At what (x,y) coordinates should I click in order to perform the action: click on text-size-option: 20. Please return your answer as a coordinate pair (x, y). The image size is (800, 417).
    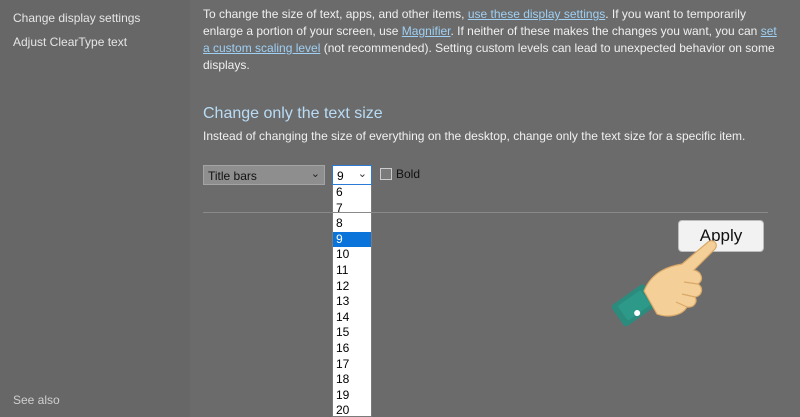
    Looking at the image, I should click on (352, 409).